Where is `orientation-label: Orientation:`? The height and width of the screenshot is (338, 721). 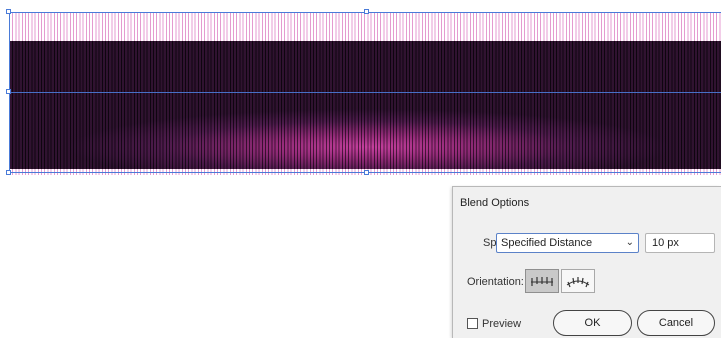
orientation-label: Orientation: is located at coordinates (495, 282).